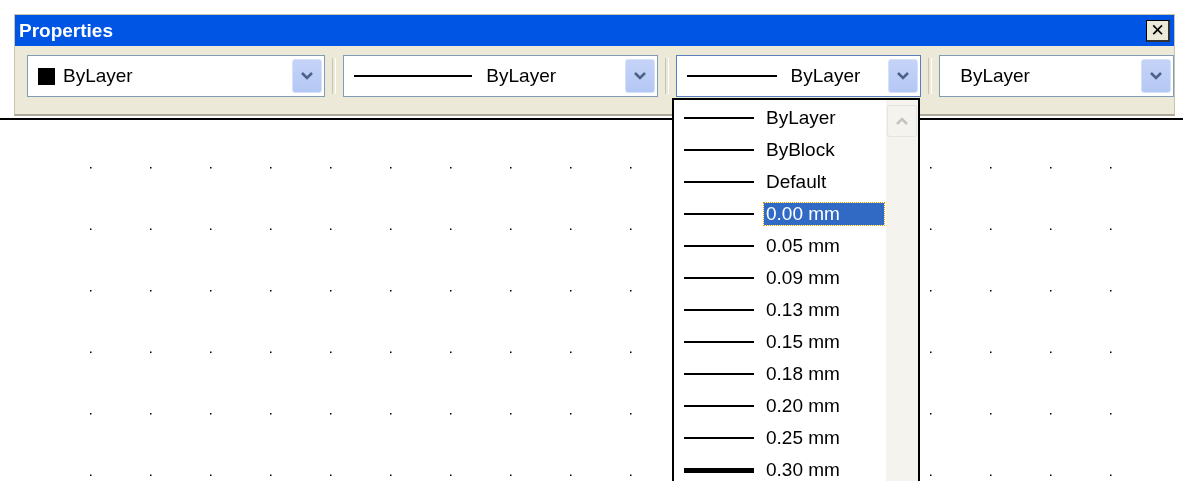 This screenshot has height=481, width=1183. Describe the element at coordinates (824, 214) in the screenshot. I see `item-label: 0.00 mm` at that location.